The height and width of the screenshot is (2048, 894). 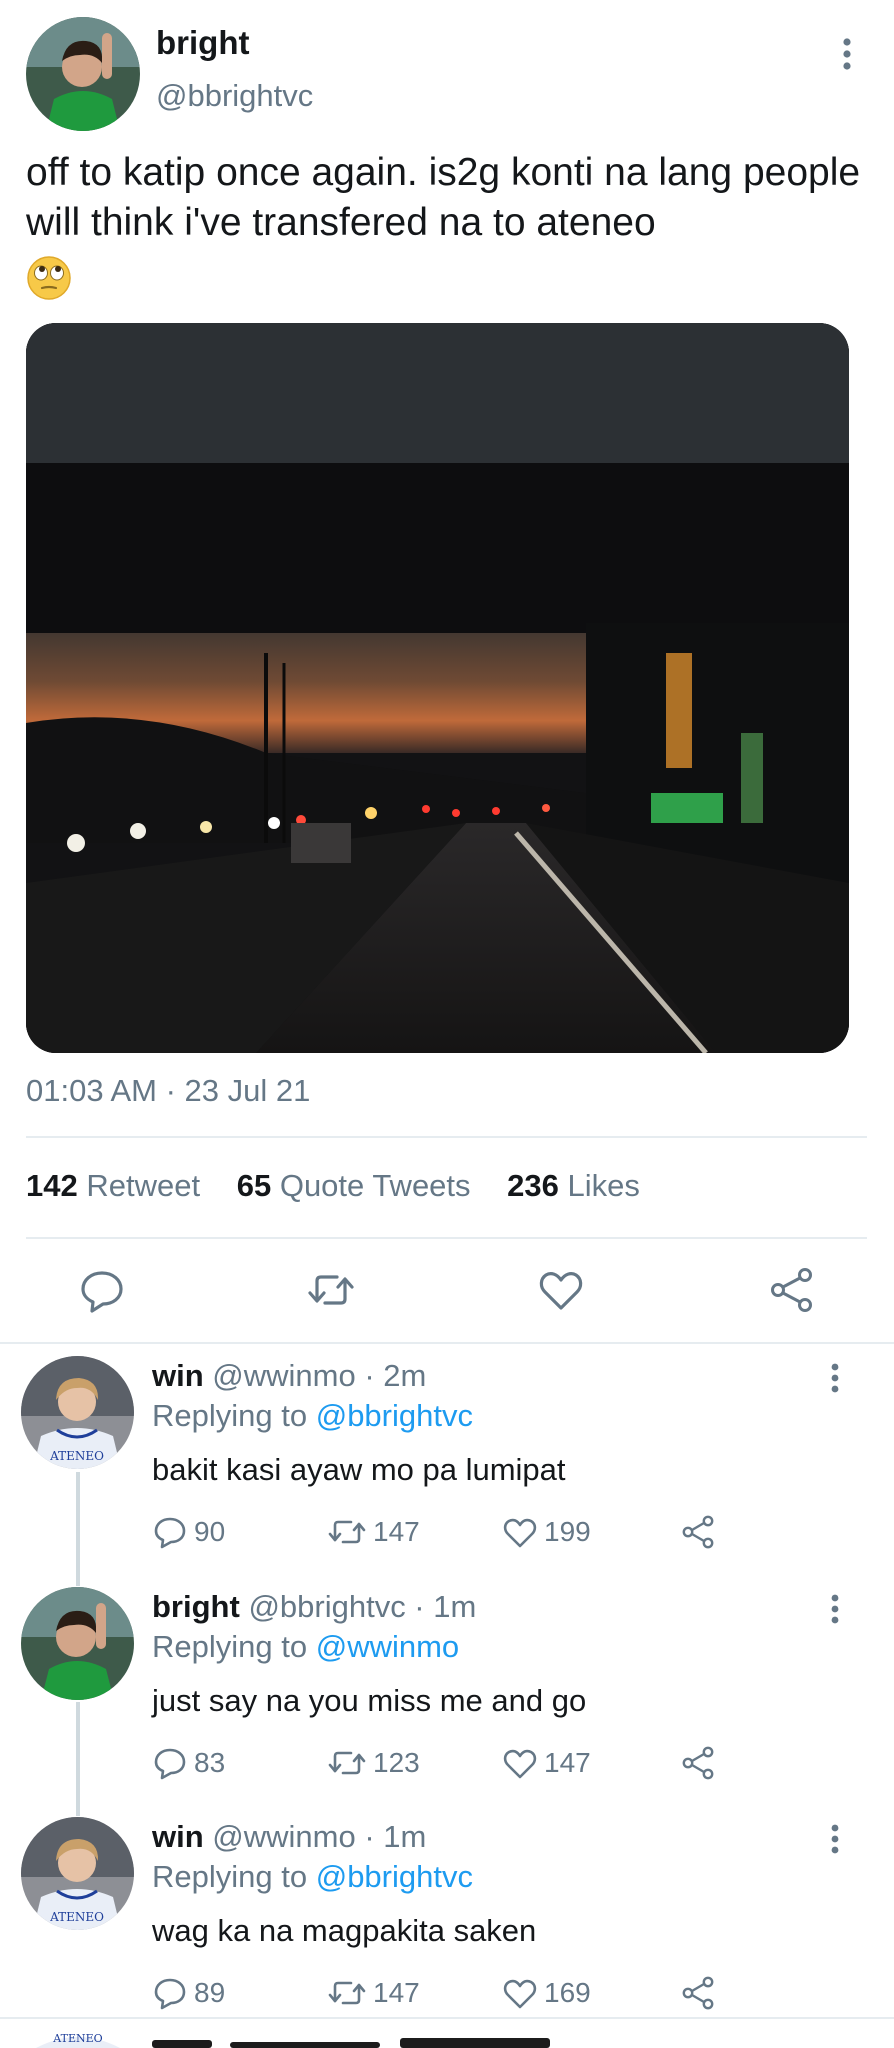 I want to click on author-handle: @bbrightvc, so click(x=234, y=96).